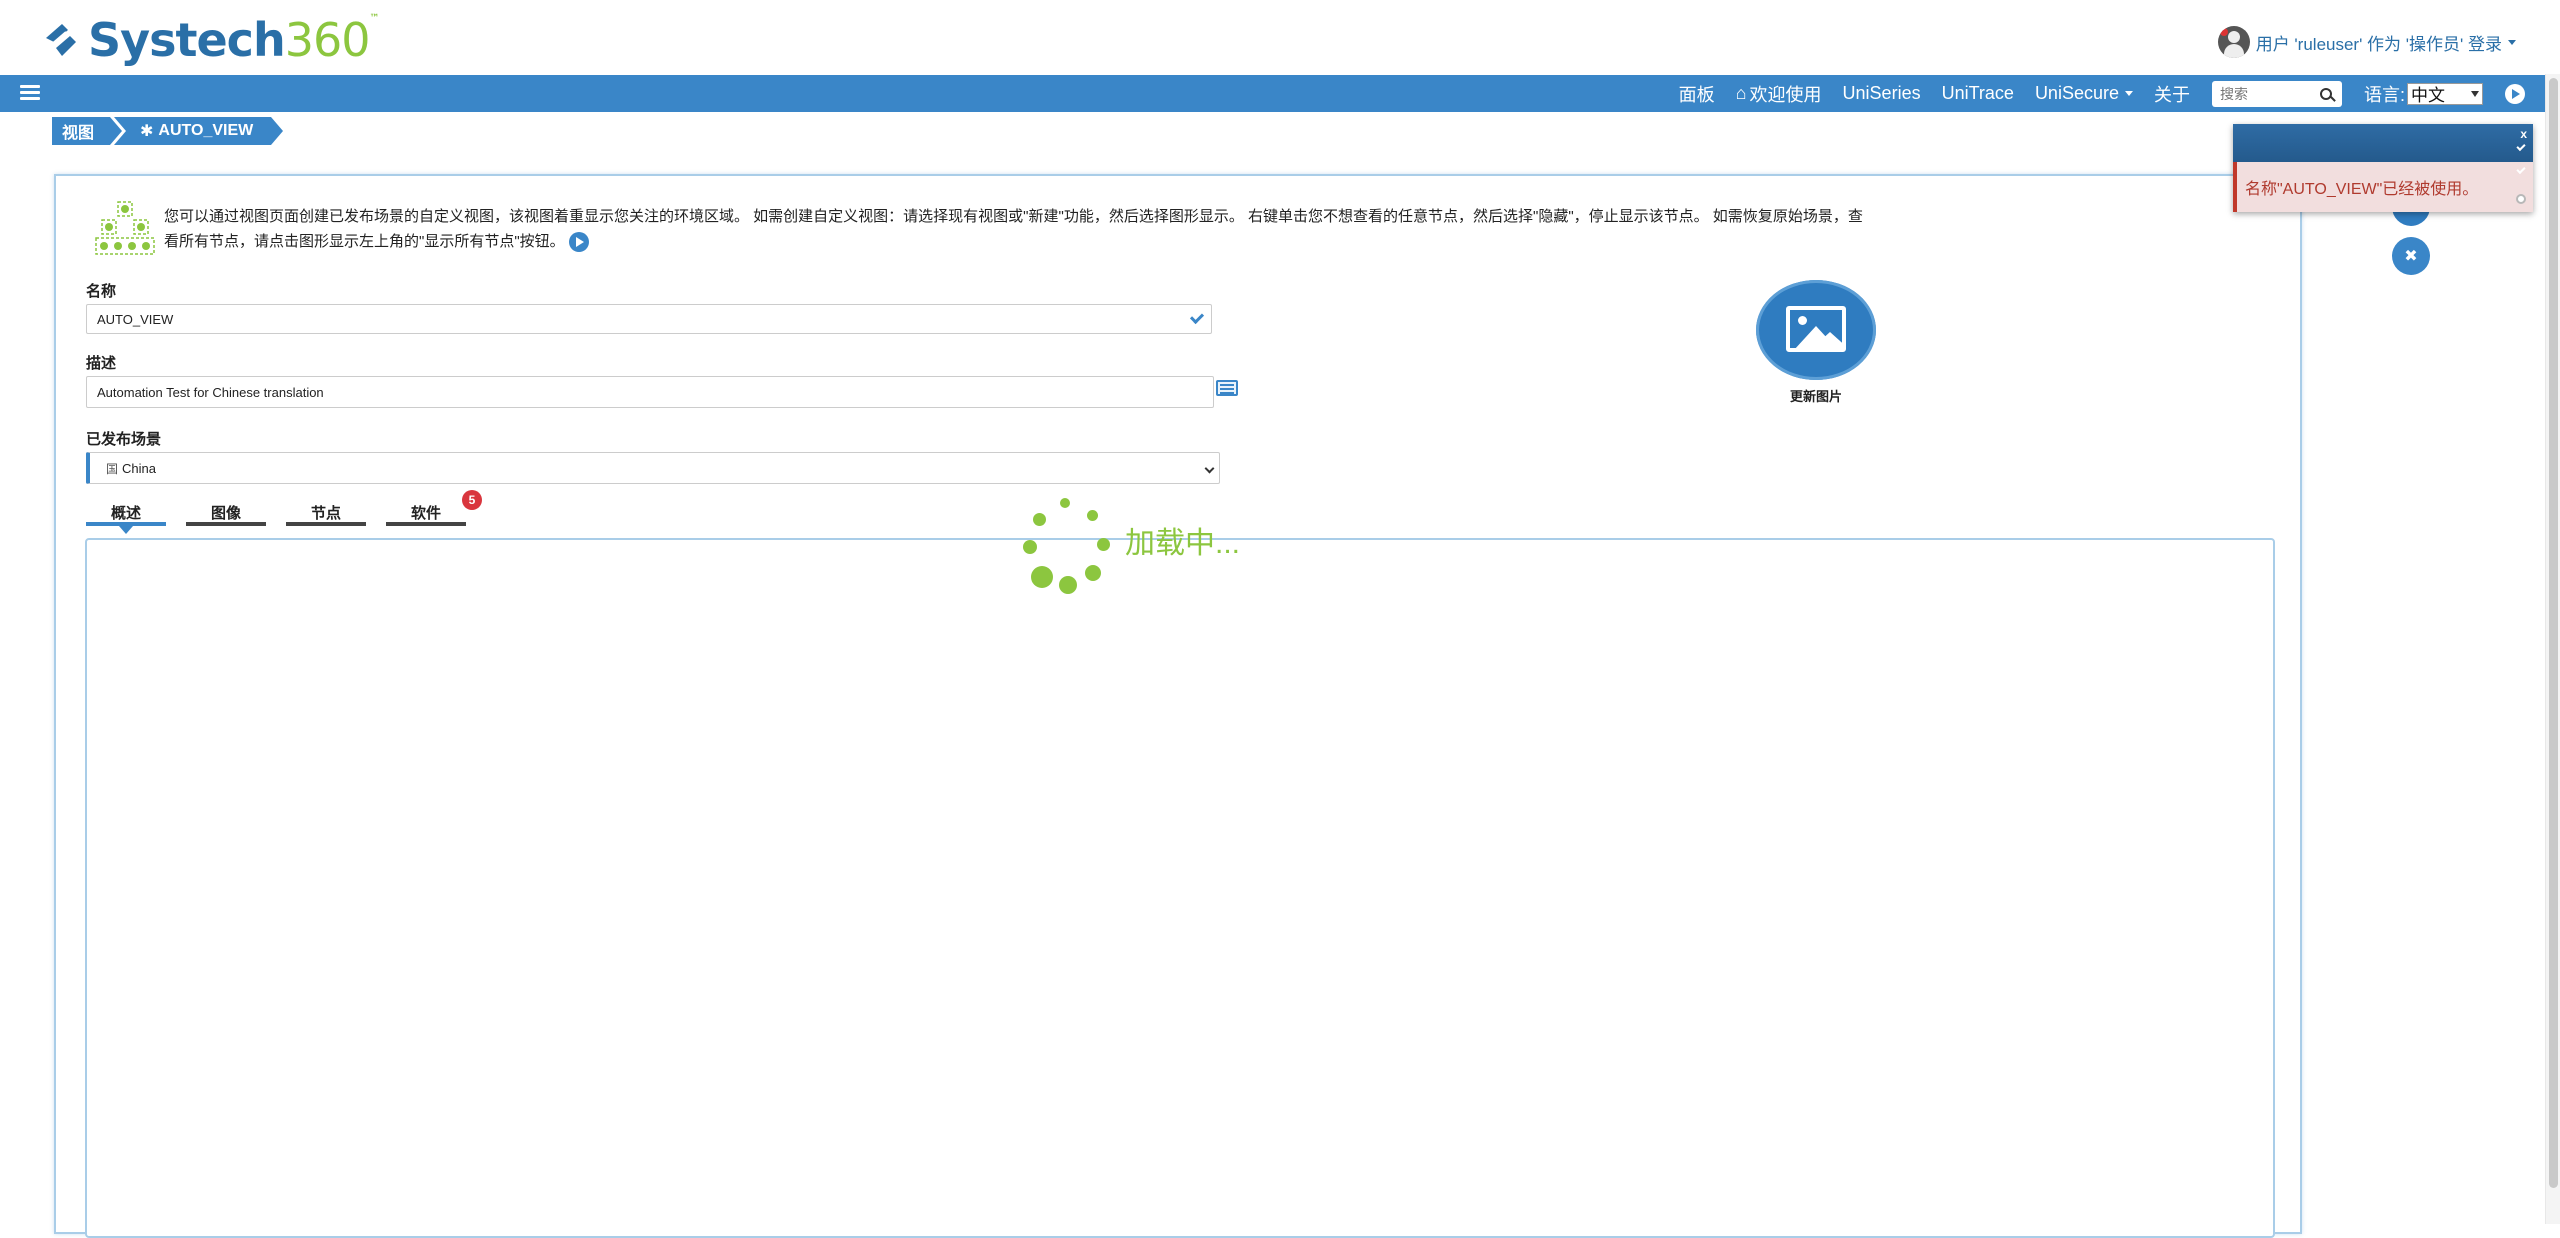  Describe the element at coordinates (649, 319) in the screenshot. I see `name-field: AUTO_VIEW` at that location.